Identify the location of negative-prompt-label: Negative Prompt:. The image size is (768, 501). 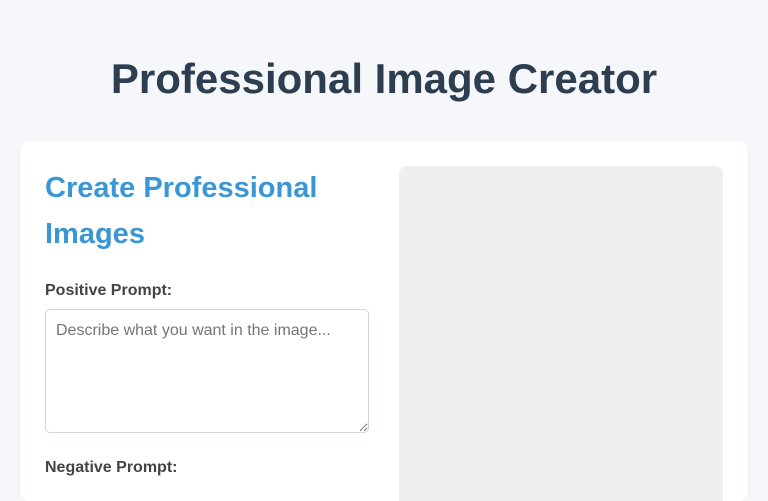
(111, 467).